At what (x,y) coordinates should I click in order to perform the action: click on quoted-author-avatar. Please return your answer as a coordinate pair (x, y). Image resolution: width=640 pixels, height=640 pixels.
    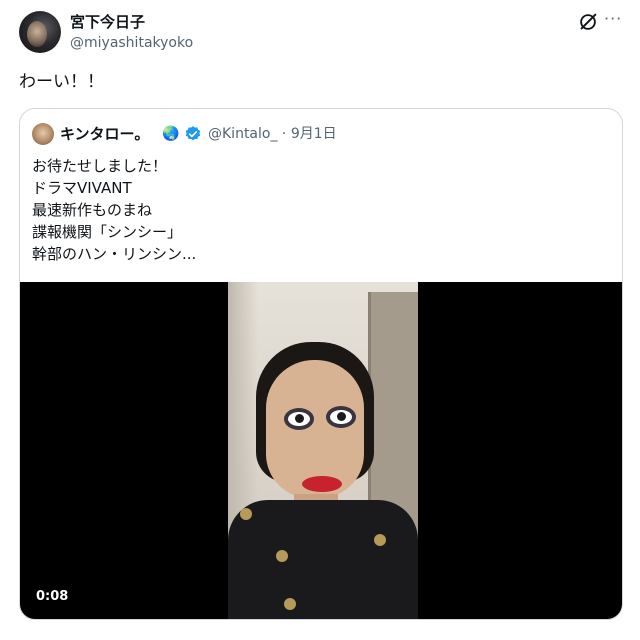
    Looking at the image, I should click on (43, 134).